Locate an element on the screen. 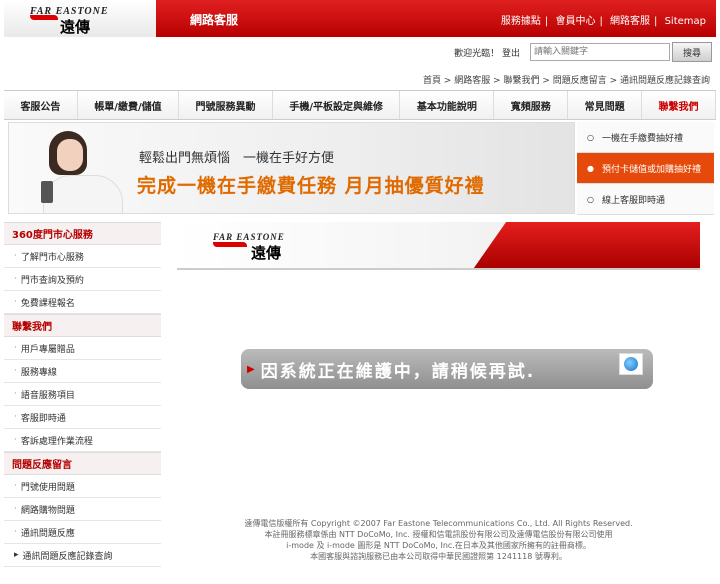 This screenshot has width=720, height=584. nav-billing: 帳單/繳費/儲值 is located at coordinates (129, 105).